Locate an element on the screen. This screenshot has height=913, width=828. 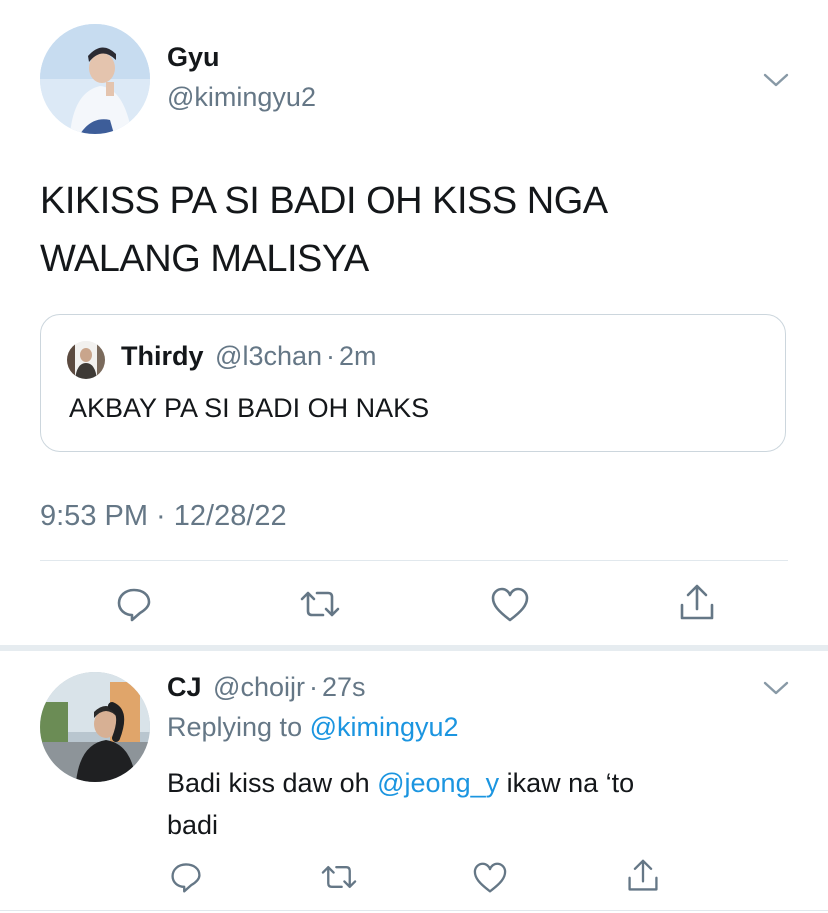
reply-author-handle: @choijr is located at coordinates (259, 687).